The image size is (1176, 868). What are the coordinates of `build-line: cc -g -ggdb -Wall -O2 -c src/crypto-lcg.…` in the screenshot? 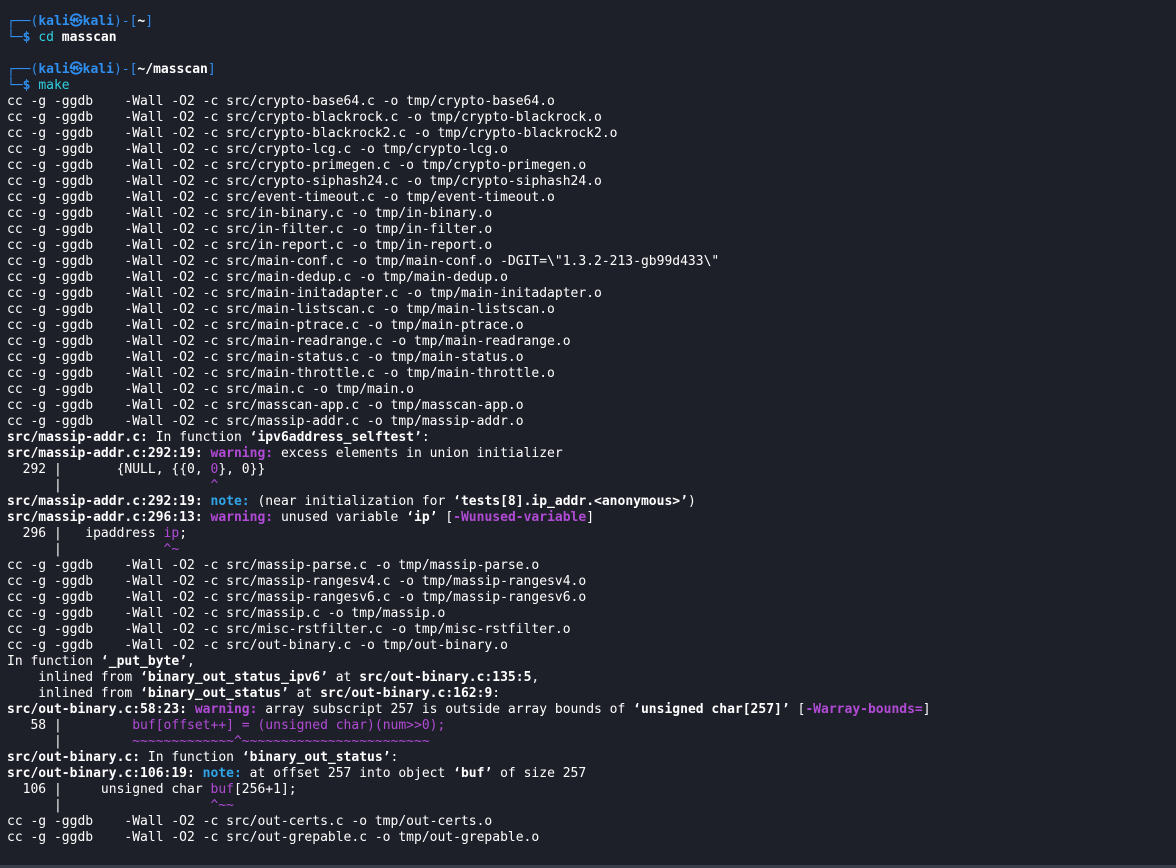 It's located at (257, 149).